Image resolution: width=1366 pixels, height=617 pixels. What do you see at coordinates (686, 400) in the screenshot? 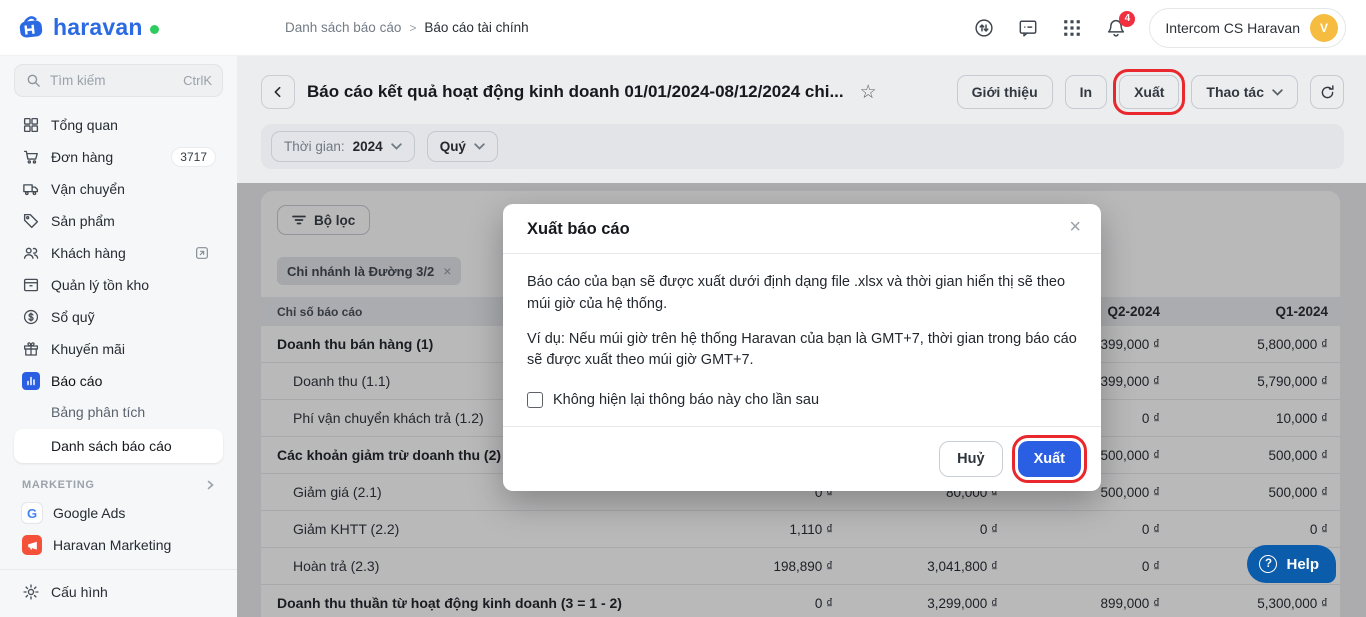
I see `checkbox-label: Không hiện lại thông báo này cho lần sau` at bounding box center [686, 400].